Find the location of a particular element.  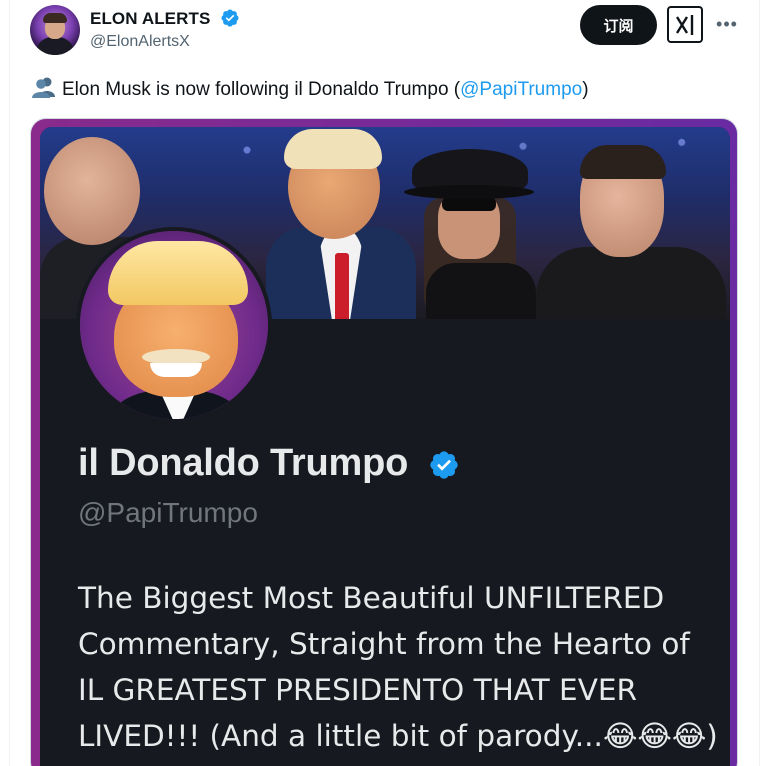

profile-avatar is located at coordinates (174, 325).